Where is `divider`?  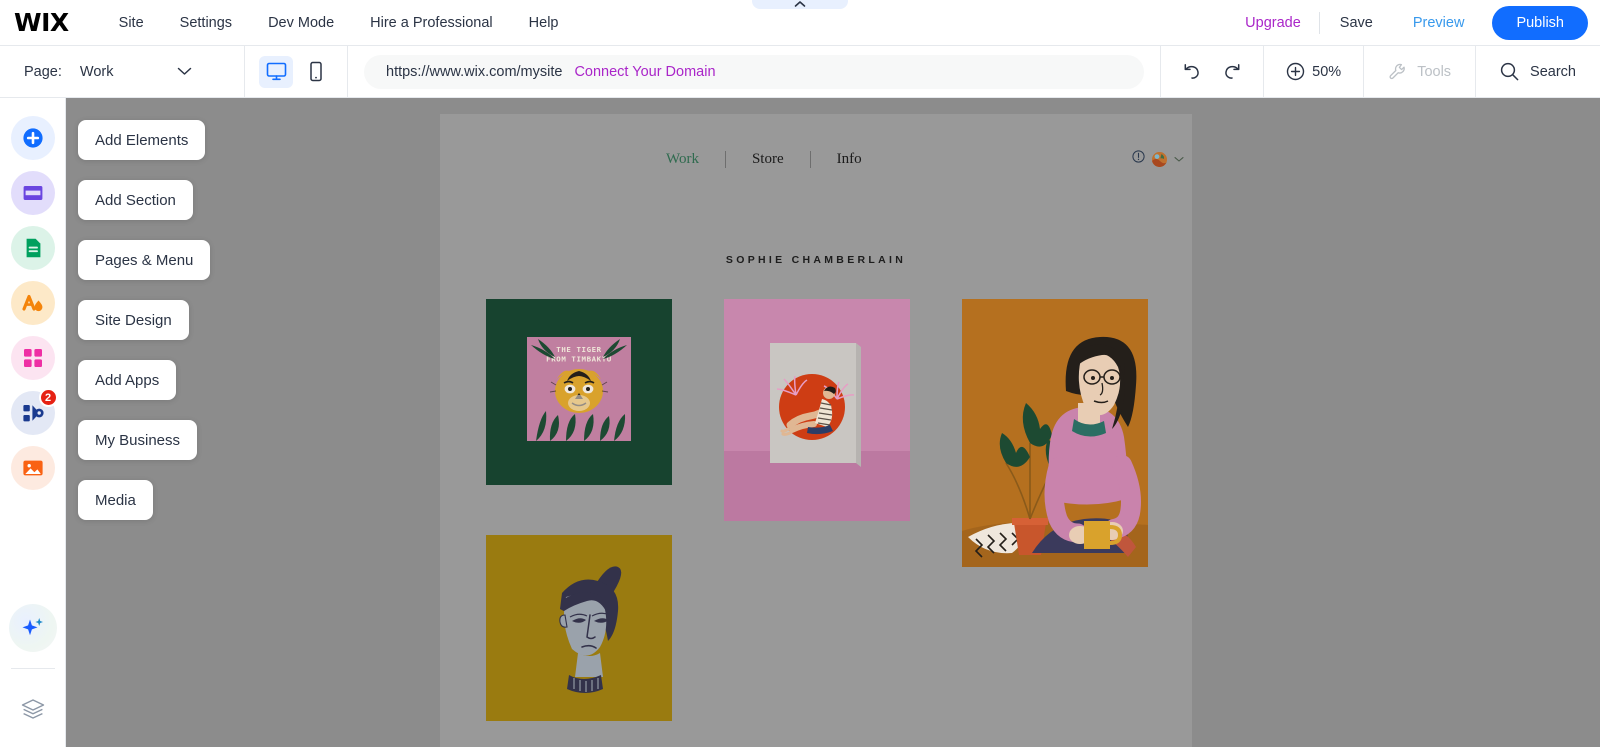
divider is located at coordinates (32, 668).